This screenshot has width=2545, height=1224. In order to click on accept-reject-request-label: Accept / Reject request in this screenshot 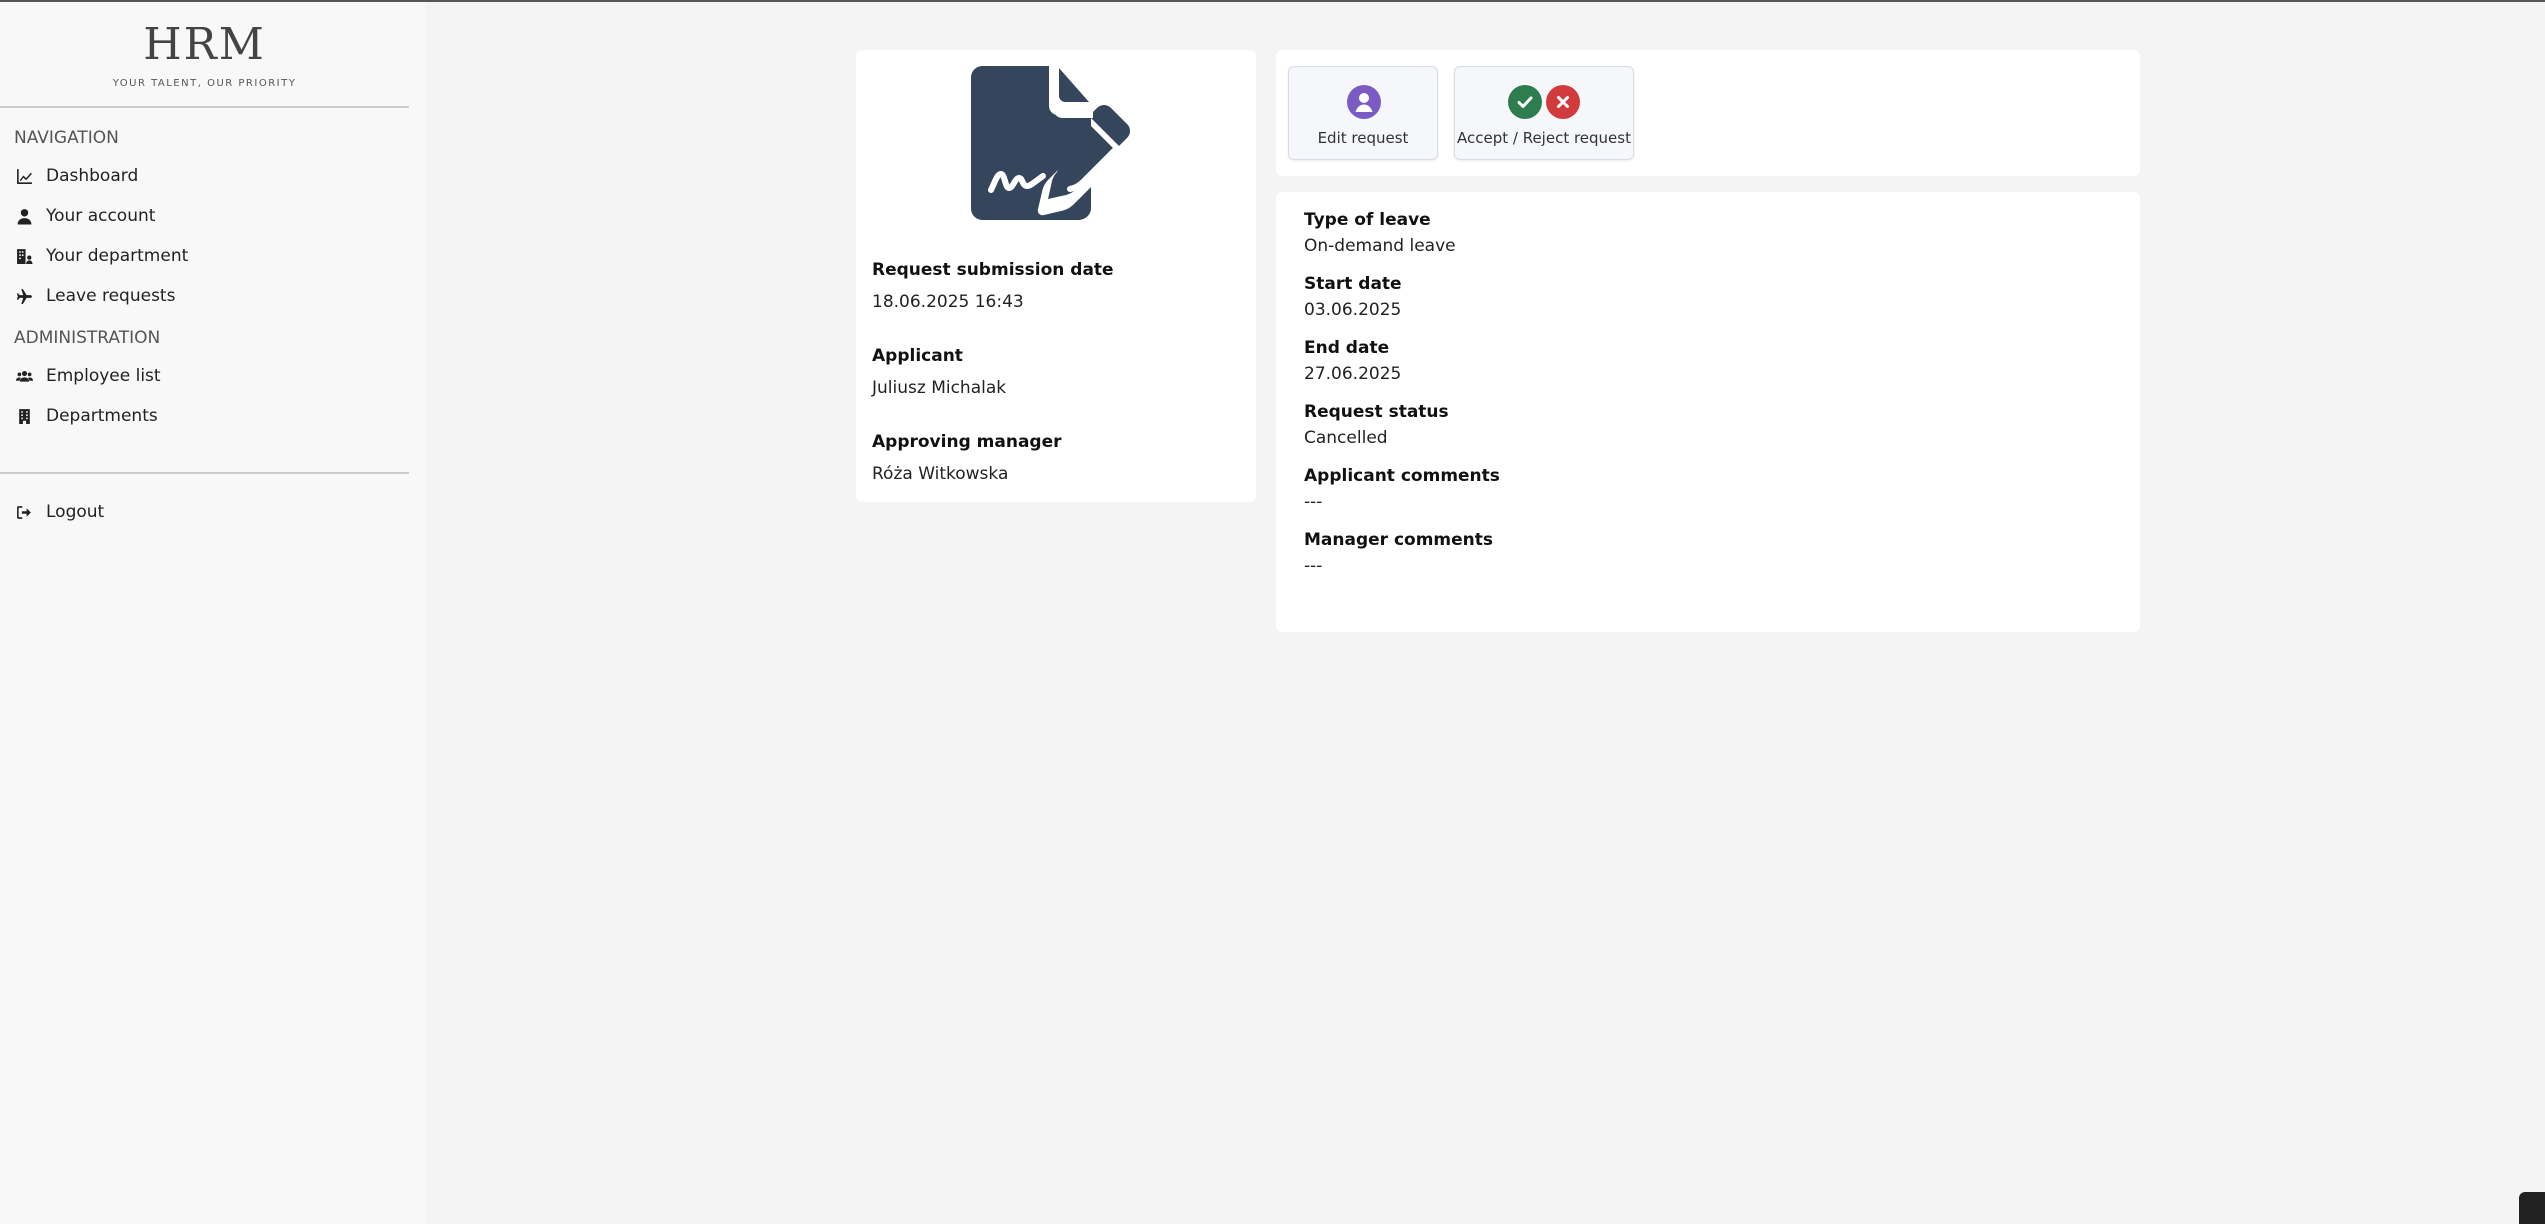, I will do `click(1543, 138)`.